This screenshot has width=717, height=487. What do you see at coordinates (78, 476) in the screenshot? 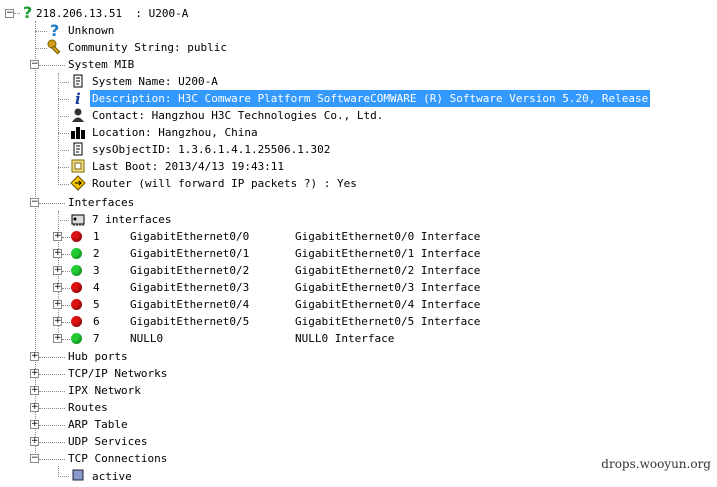
I see `connection-icon` at bounding box center [78, 476].